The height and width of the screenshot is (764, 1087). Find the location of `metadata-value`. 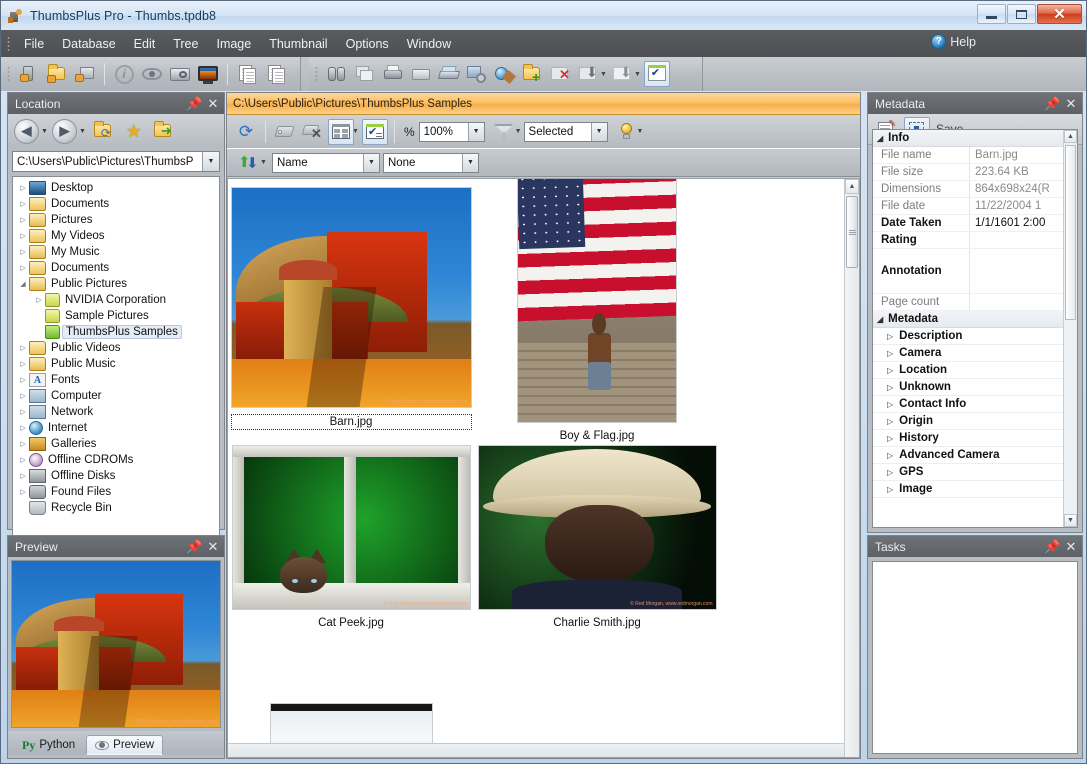

metadata-value is located at coordinates (1016, 302).